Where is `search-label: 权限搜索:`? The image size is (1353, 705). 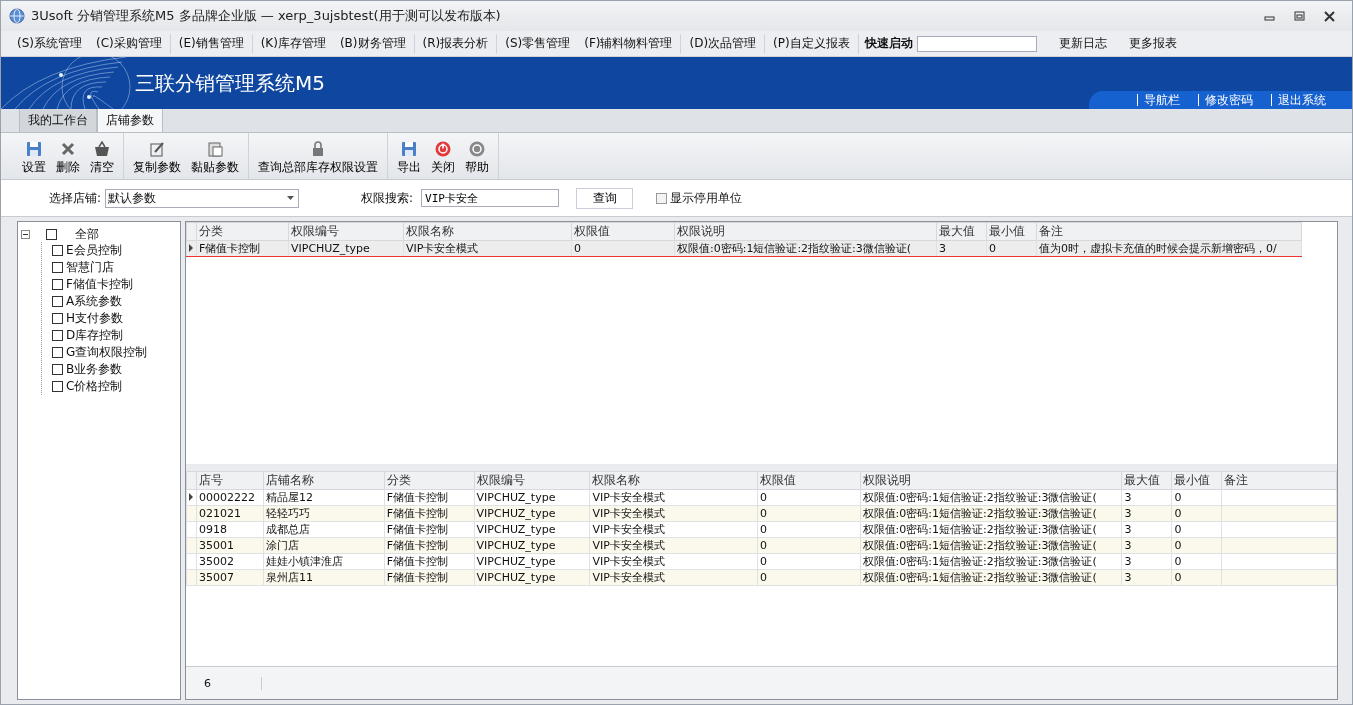
search-label: 权限搜索: is located at coordinates (387, 198).